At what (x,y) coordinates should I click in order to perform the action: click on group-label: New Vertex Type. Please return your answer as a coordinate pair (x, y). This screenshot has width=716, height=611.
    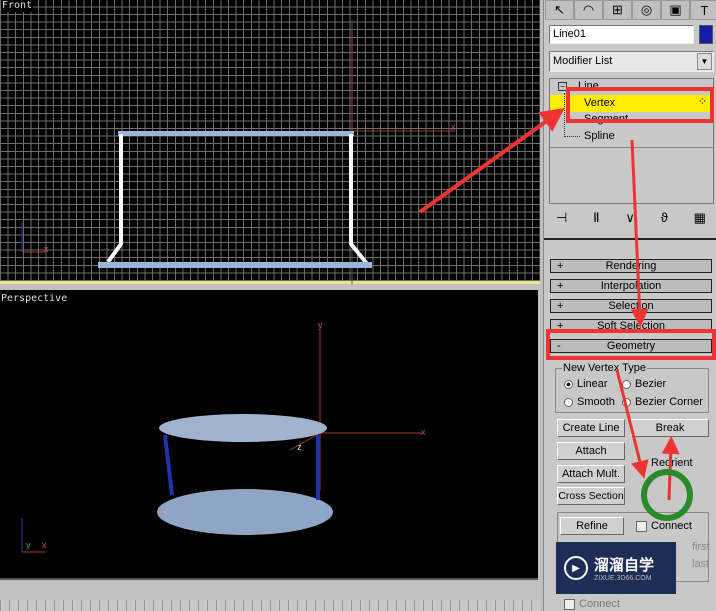
    Looking at the image, I should click on (604, 368).